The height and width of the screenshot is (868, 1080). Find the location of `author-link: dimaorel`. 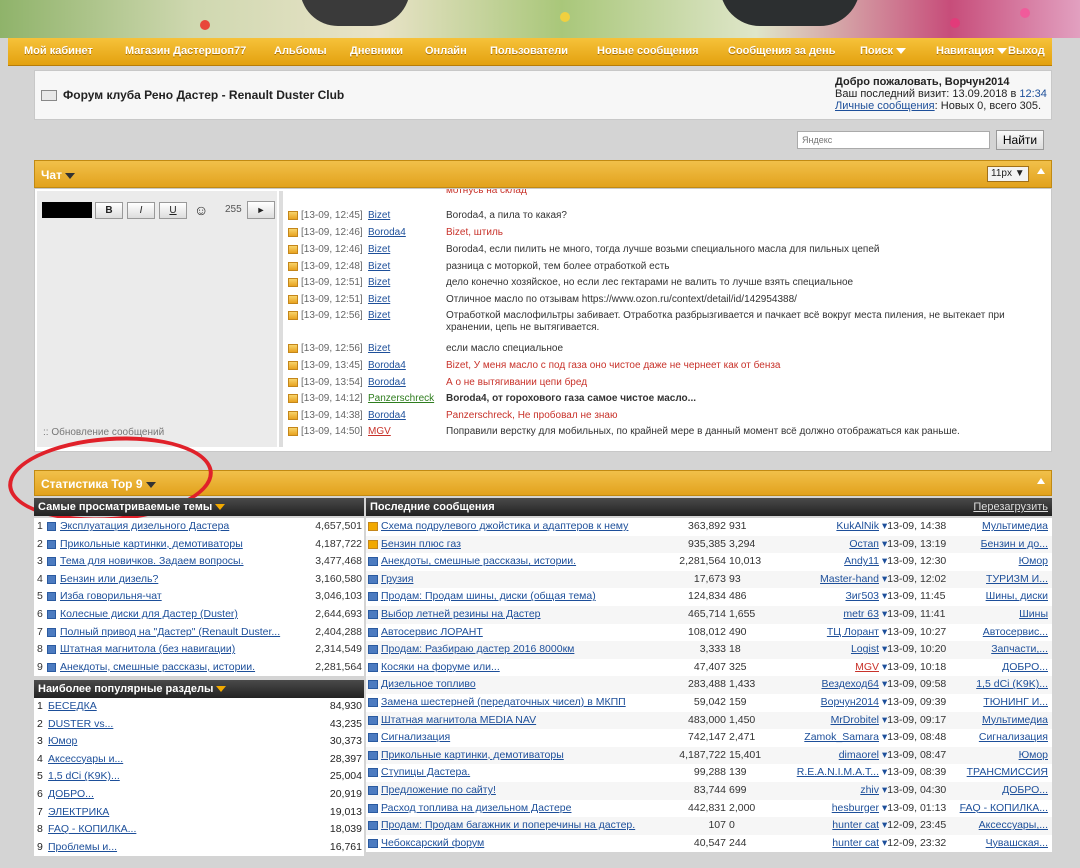

author-link: dimaorel is located at coordinates (831, 755).